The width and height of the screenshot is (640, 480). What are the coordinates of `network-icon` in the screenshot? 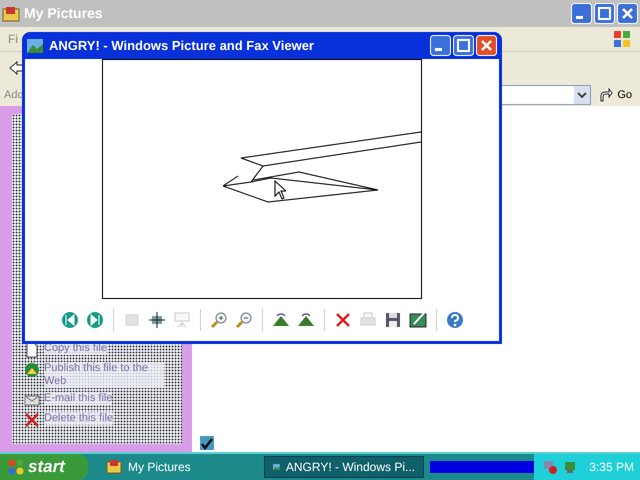 It's located at (570, 467).